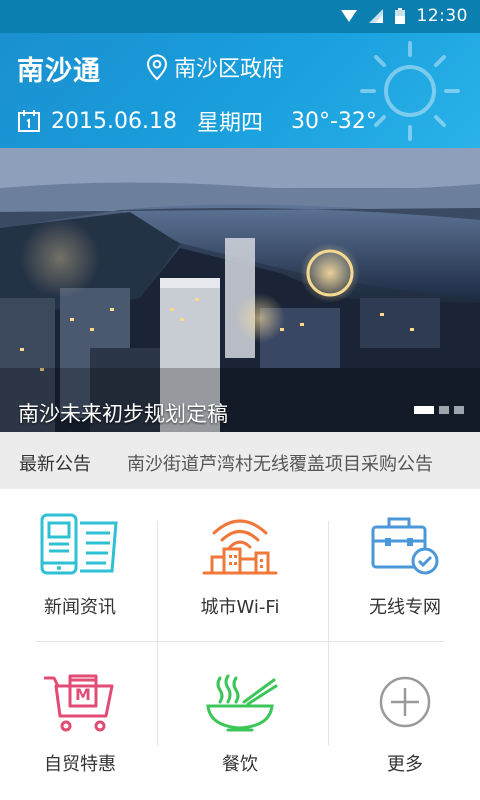 Image resolution: width=480 pixels, height=800 pixels. Describe the element at coordinates (80, 607) in the screenshot. I see `menu-news-label: 新闻资讯` at that location.